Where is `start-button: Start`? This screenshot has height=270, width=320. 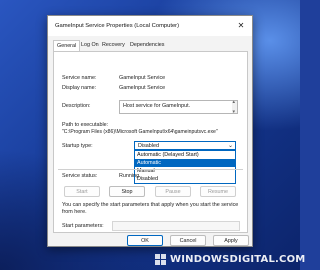
start-button: Start is located at coordinates (82, 191).